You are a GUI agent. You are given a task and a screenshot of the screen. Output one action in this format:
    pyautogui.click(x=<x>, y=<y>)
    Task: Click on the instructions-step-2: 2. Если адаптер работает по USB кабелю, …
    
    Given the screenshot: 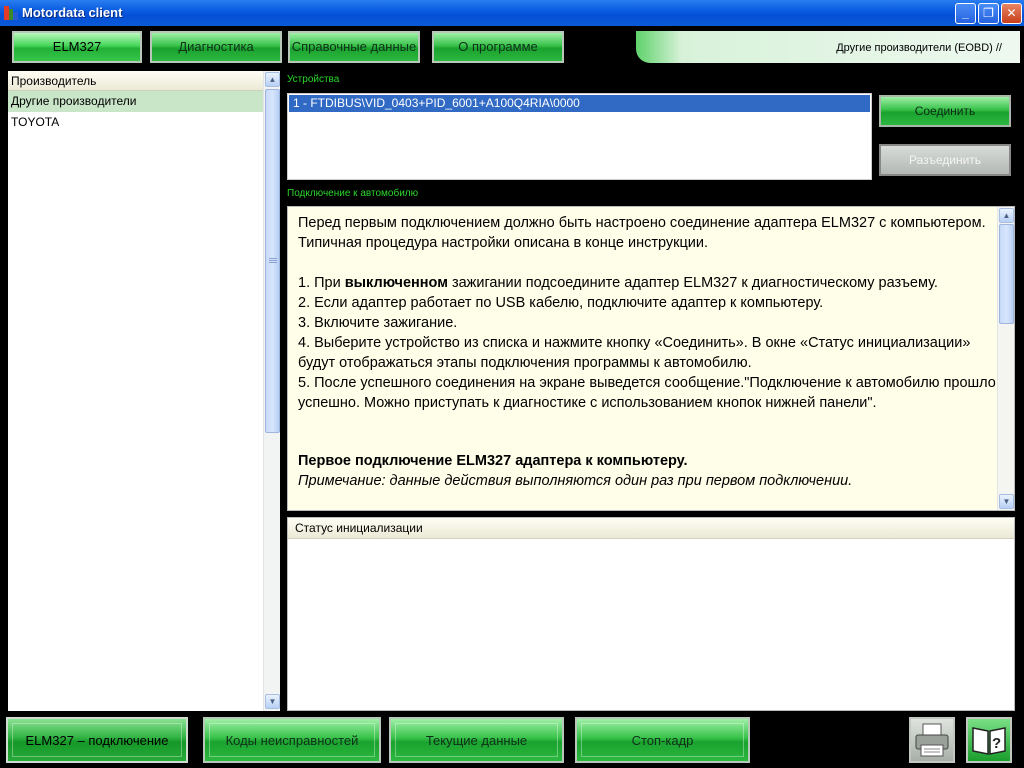 What is the action you would take?
    pyautogui.click(x=561, y=303)
    